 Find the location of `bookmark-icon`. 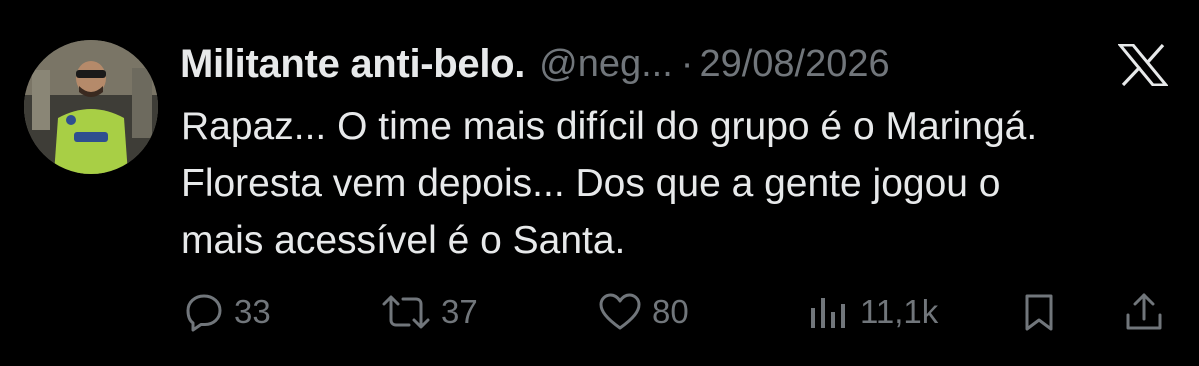

bookmark-icon is located at coordinates (1039, 312).